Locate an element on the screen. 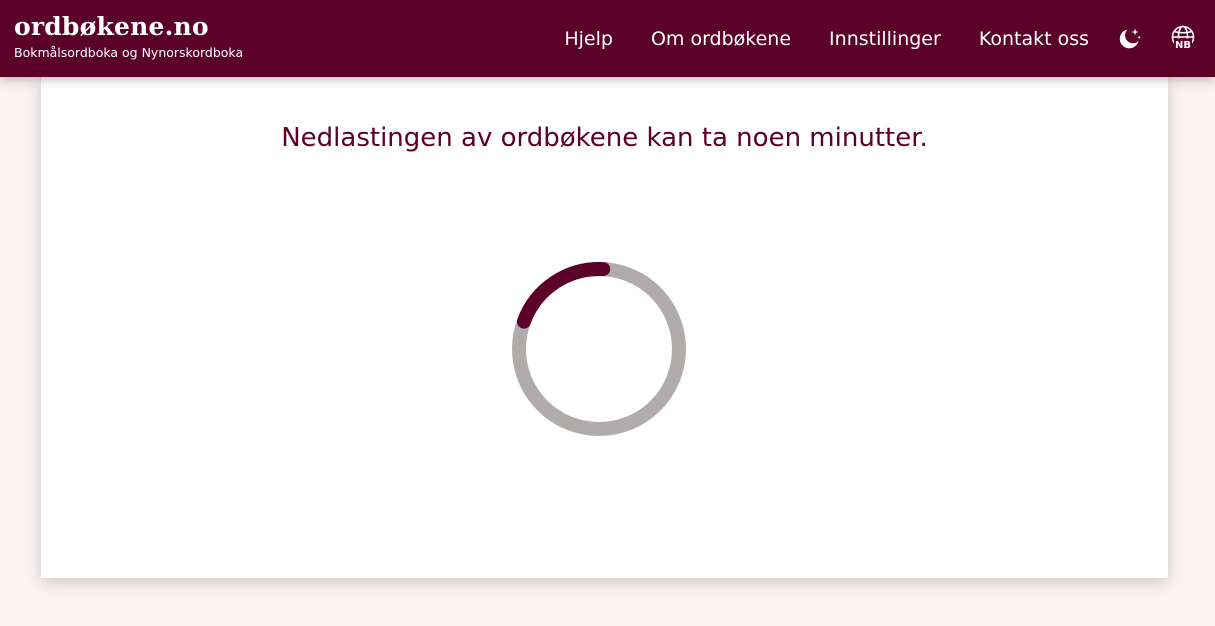 Image resolution: width=1215 pixels, height=626 pixels. theme-toggle-button is located at coordinates (1129, 39).